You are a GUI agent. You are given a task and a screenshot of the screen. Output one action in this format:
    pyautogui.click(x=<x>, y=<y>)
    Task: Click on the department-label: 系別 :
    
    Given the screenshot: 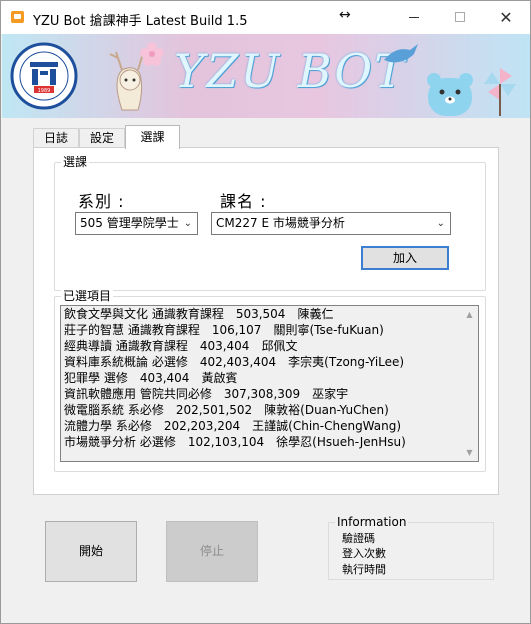 What is the action you would take?
    pyautogui.click(x=101, y=201)
    